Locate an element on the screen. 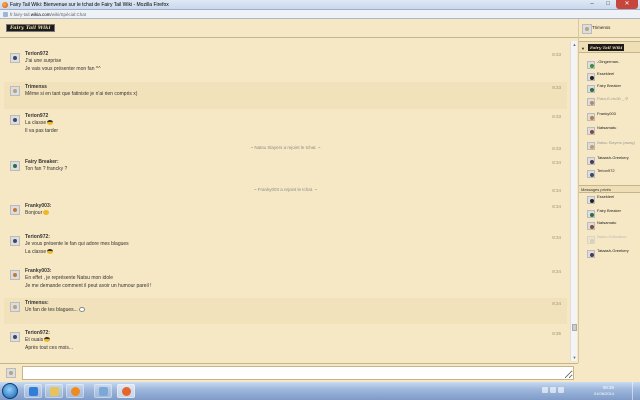  emoticon-smile-icon is located at coordinates (46, 213).